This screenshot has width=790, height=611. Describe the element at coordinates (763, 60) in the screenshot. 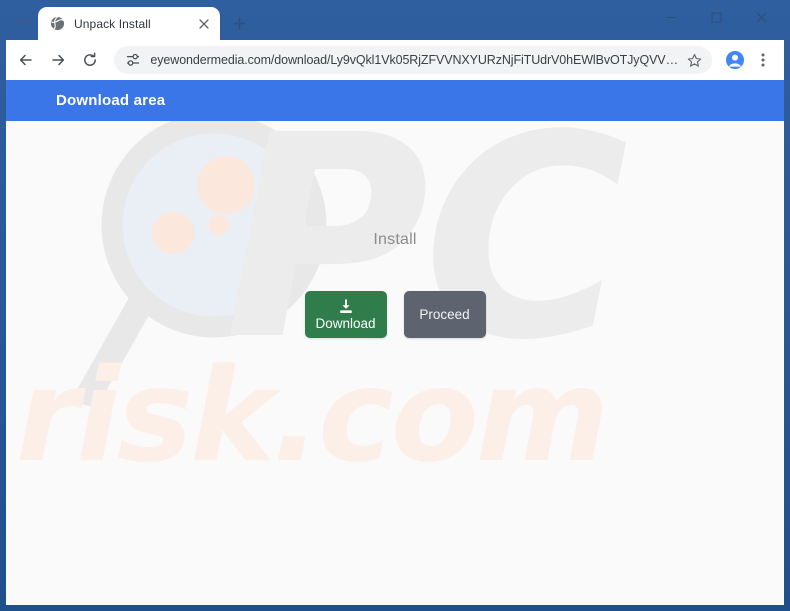

I see `three-dot-menu-icon` at that location.